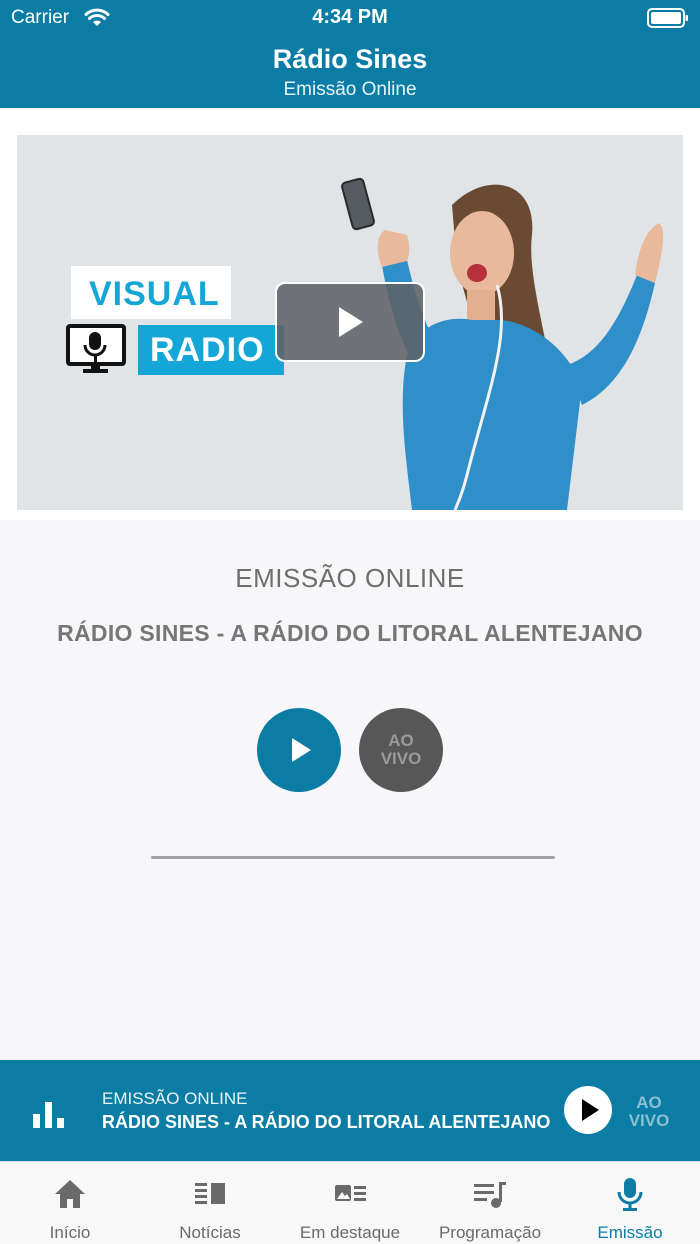 The image size is (700, 1244). I want to click on news-icon, so click(210, 1193).